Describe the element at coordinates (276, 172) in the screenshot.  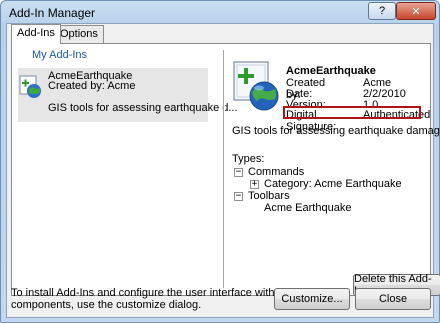
I see `tree-commands-label: Commands` at that location.